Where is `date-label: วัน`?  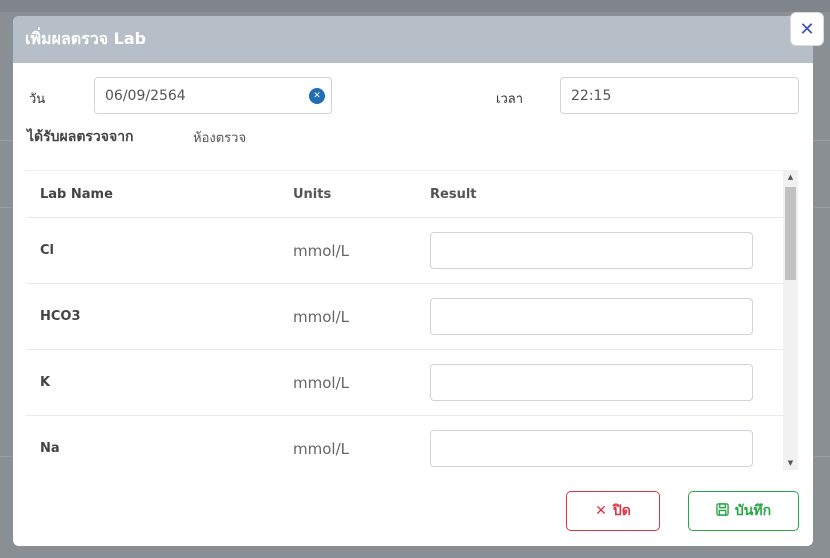 date-label: วัน is located at coordinates (37, 99).